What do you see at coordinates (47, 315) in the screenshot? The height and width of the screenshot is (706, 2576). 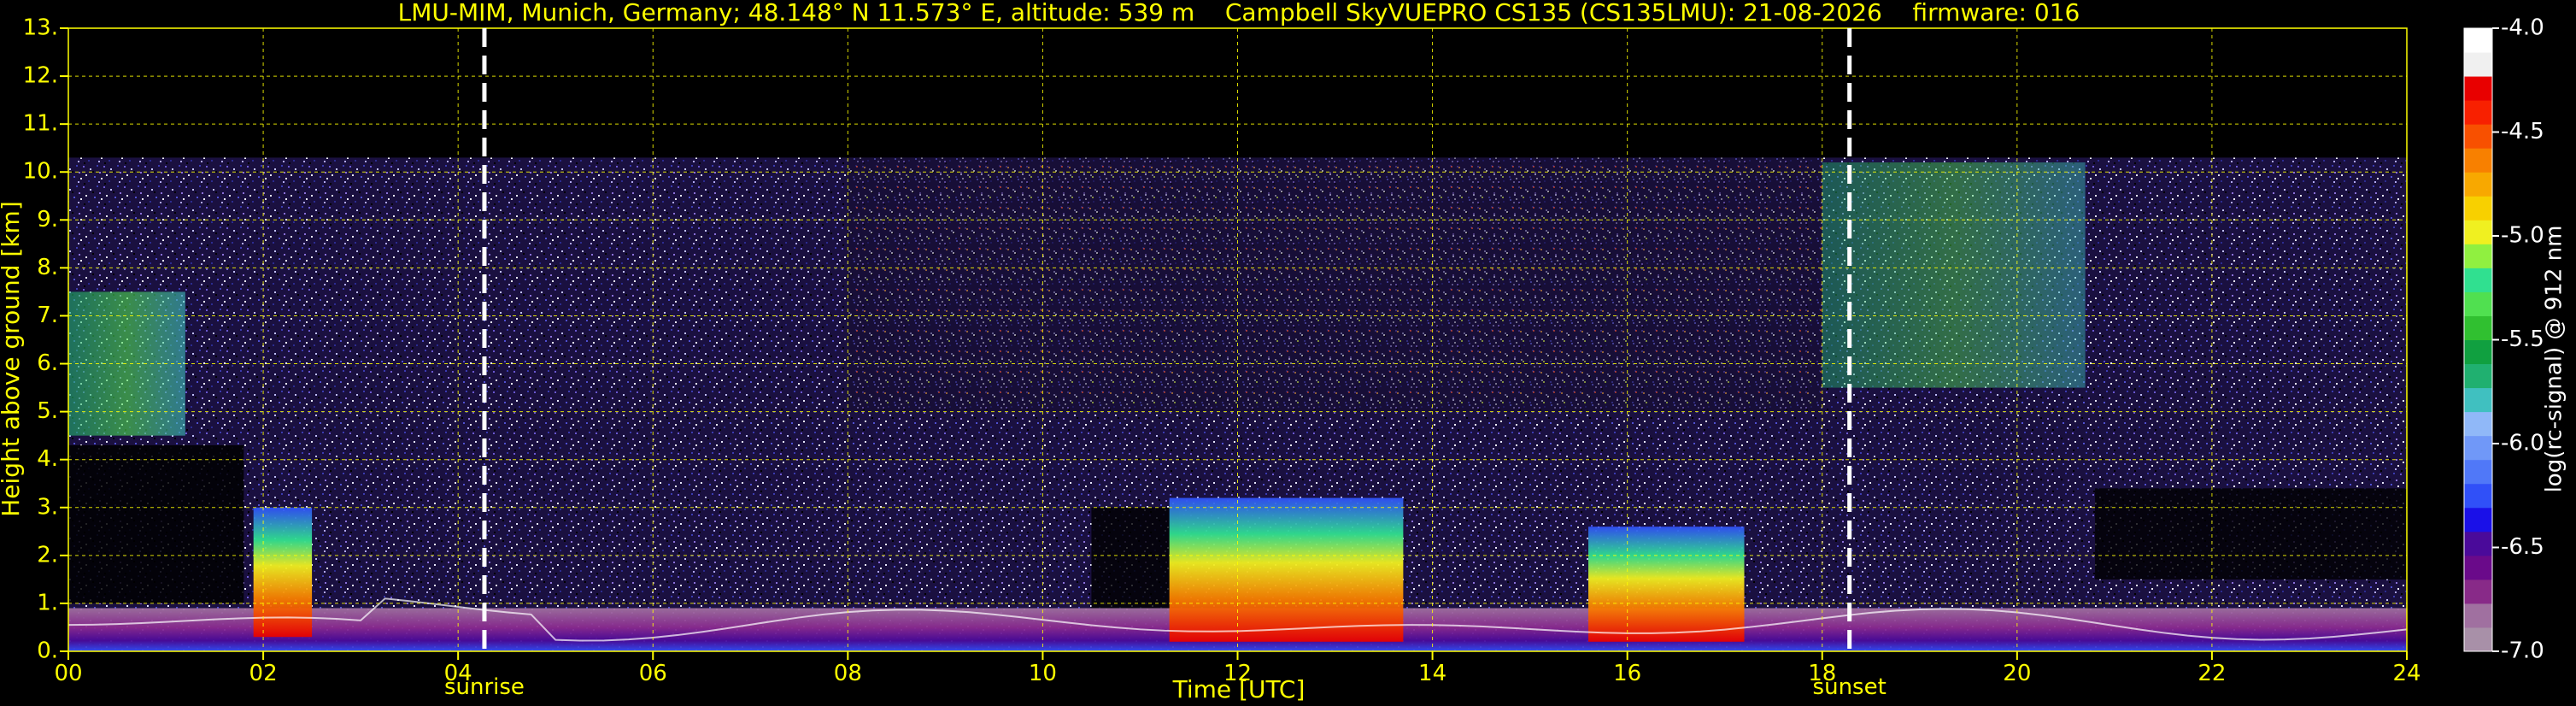 I see `y-tick-label: 7.` at bounding box center [47, 315].